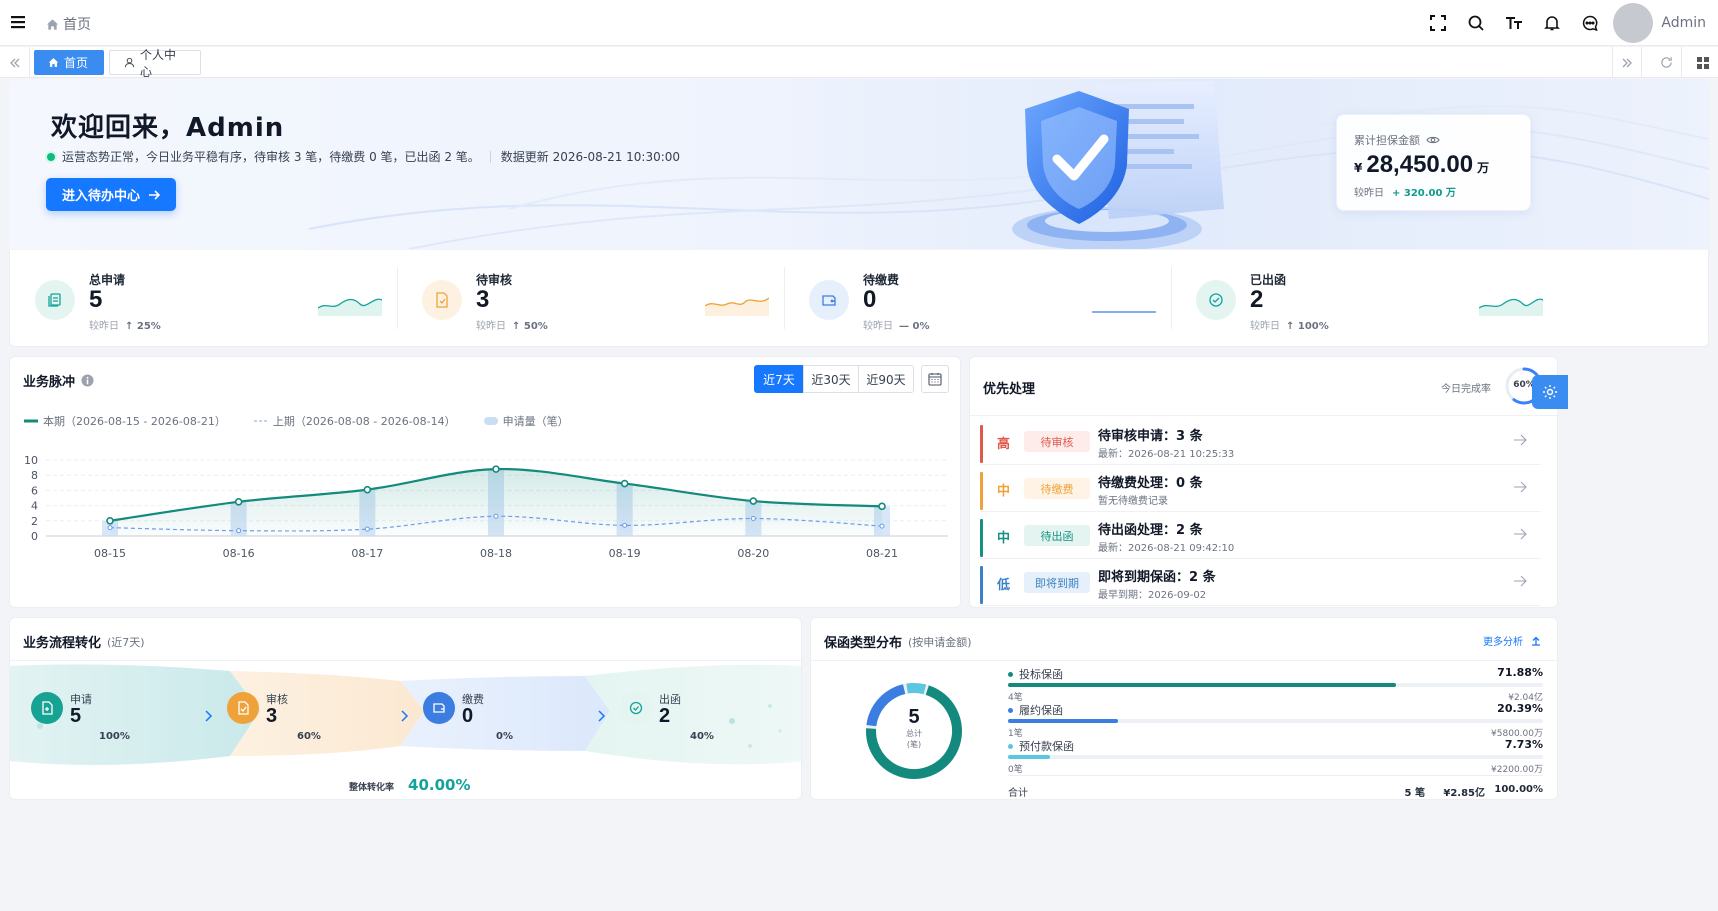  What do you see at coordinates (914, 744) in the screenshot?
I see `donut-total-unit: (笔)` at bounding box center [914, 744].